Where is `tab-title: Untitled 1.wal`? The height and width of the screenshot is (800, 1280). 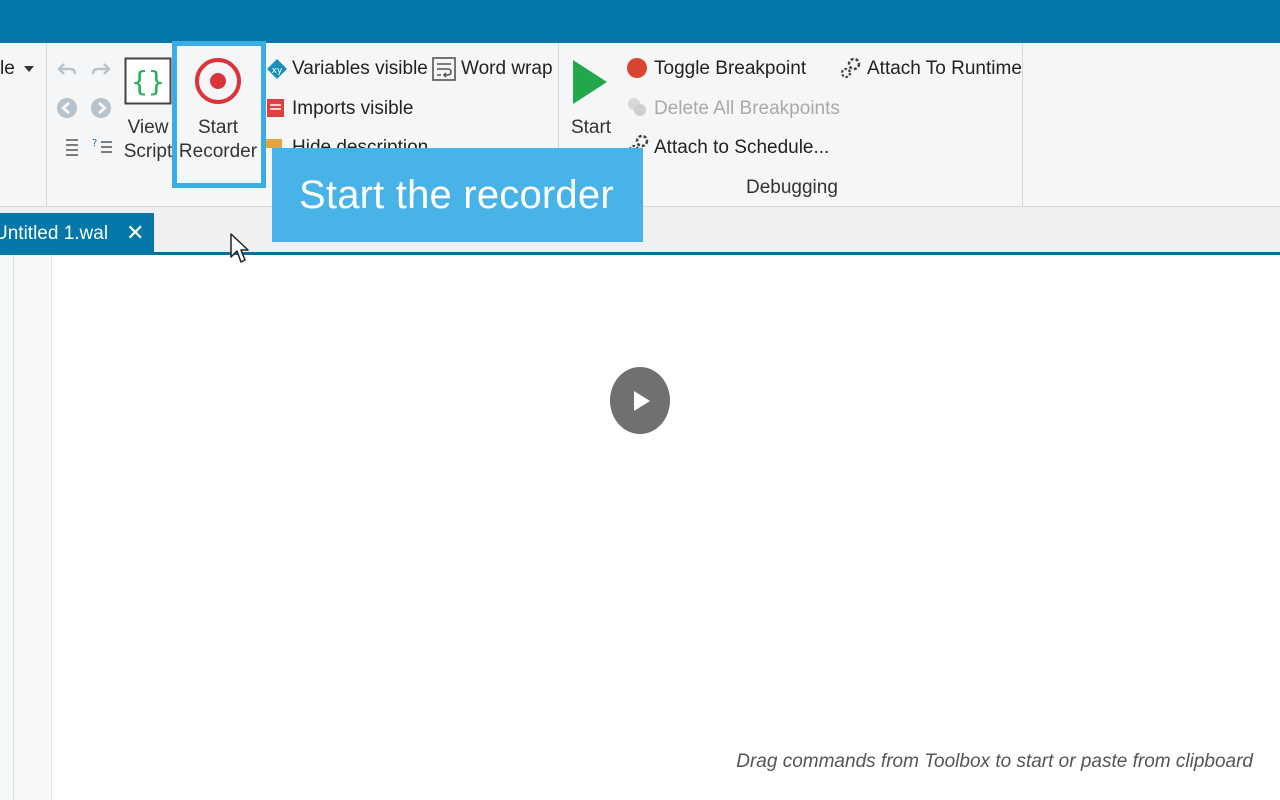 tab-title: Untitled 1.wal is located at coordinates (54, 233).